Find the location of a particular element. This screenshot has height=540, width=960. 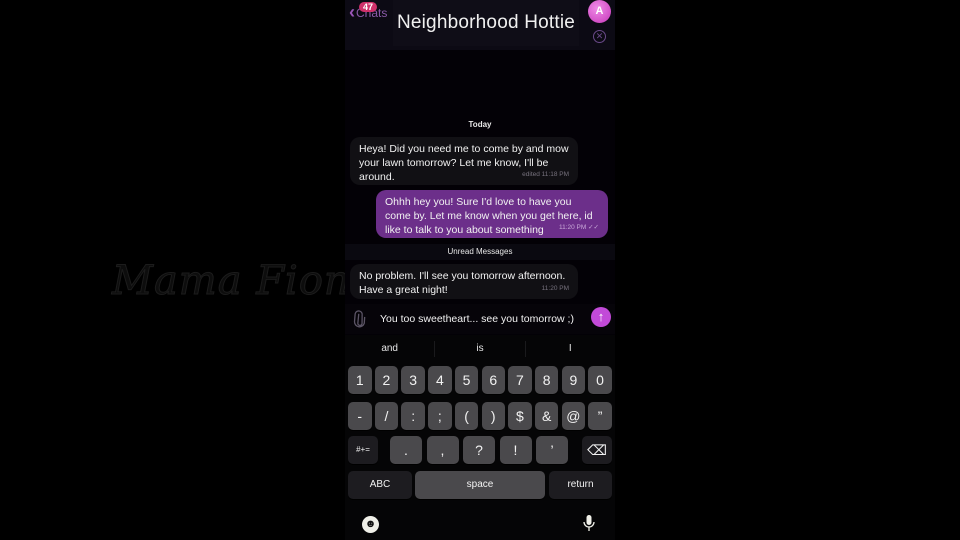

return-key: return is located at coordinates (580, 485).